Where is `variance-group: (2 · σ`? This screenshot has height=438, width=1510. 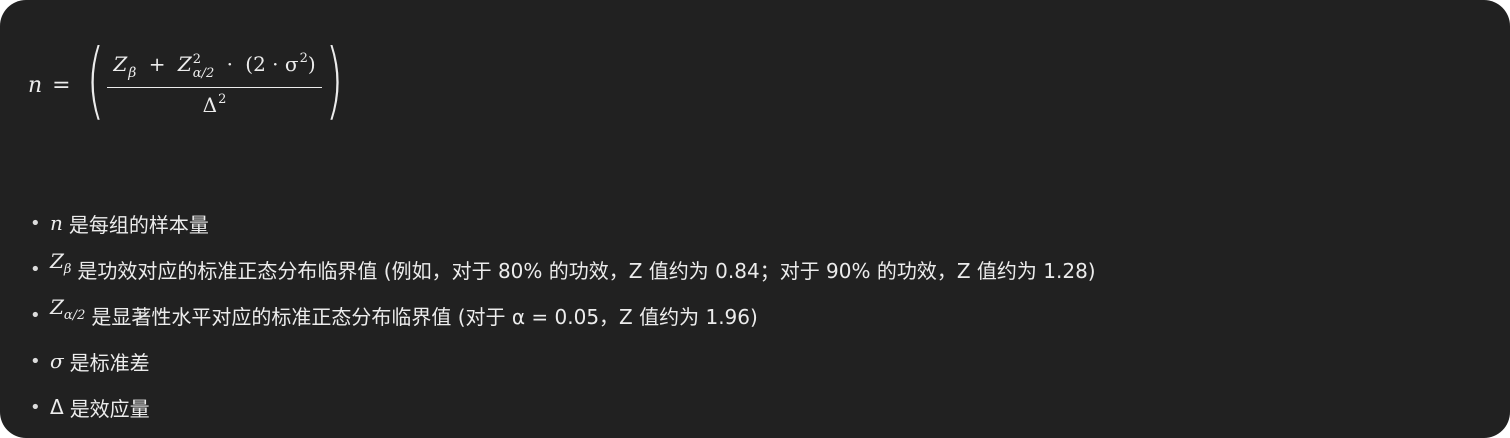
variance-group: (2 · σ is located at coordinates (272, 63).